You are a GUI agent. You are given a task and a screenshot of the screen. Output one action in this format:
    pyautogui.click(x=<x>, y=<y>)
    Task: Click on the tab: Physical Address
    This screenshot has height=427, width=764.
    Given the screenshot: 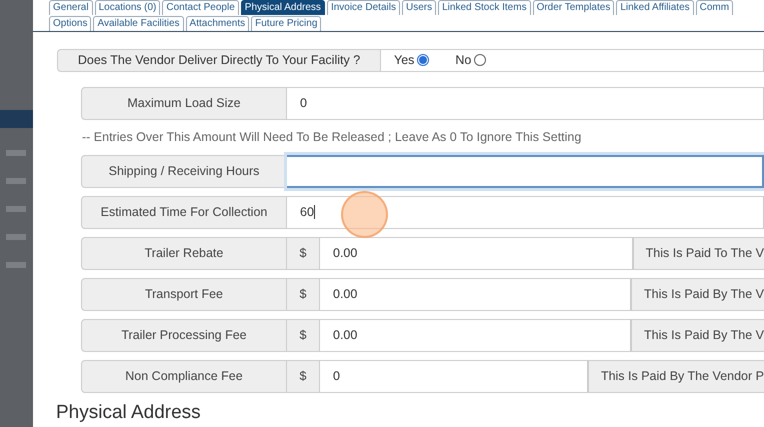 What is the action you would take?
    pyautogui.click(x=282, y=7)
    